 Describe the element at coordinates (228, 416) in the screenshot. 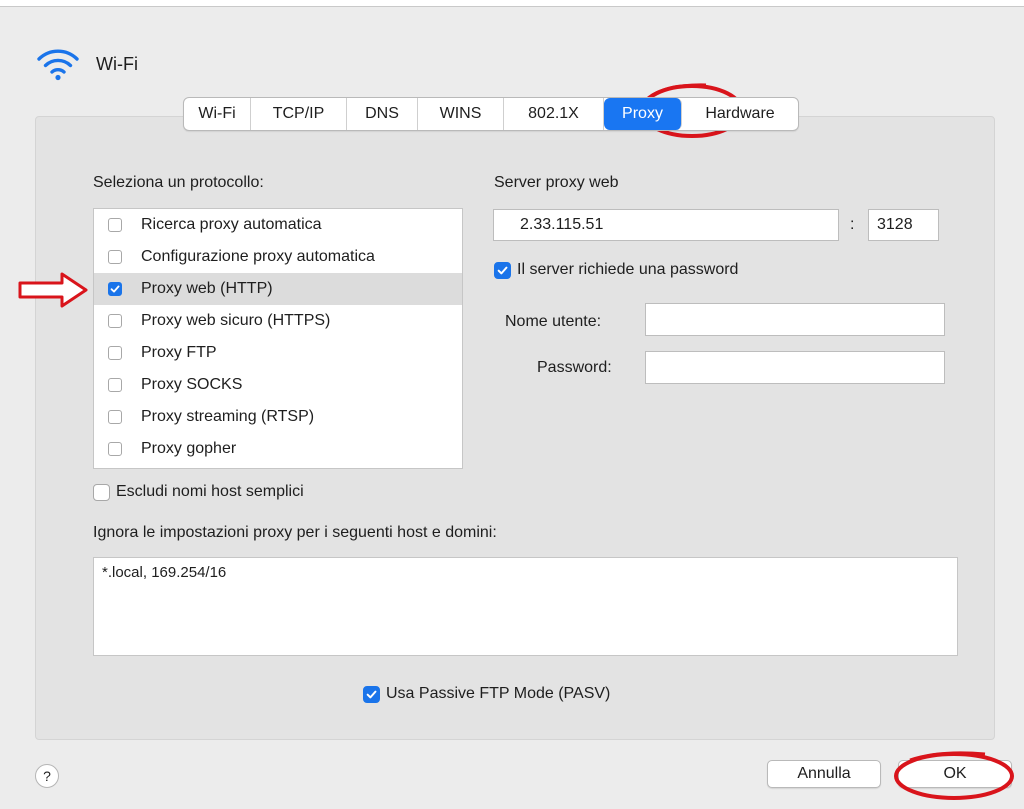

I see `protocol-item-label: Proxy streaming (RTSP)` at that location.